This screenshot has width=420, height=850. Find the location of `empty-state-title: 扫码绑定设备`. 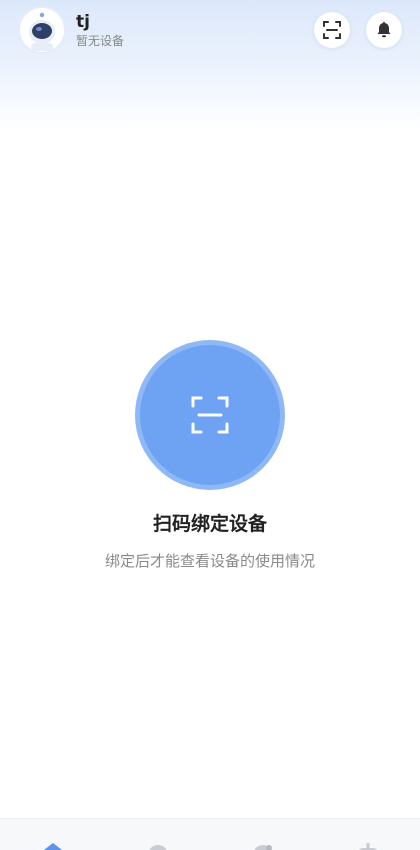

empty-state-title: 扫码绑定设备 is located at coordinates (209, 524).